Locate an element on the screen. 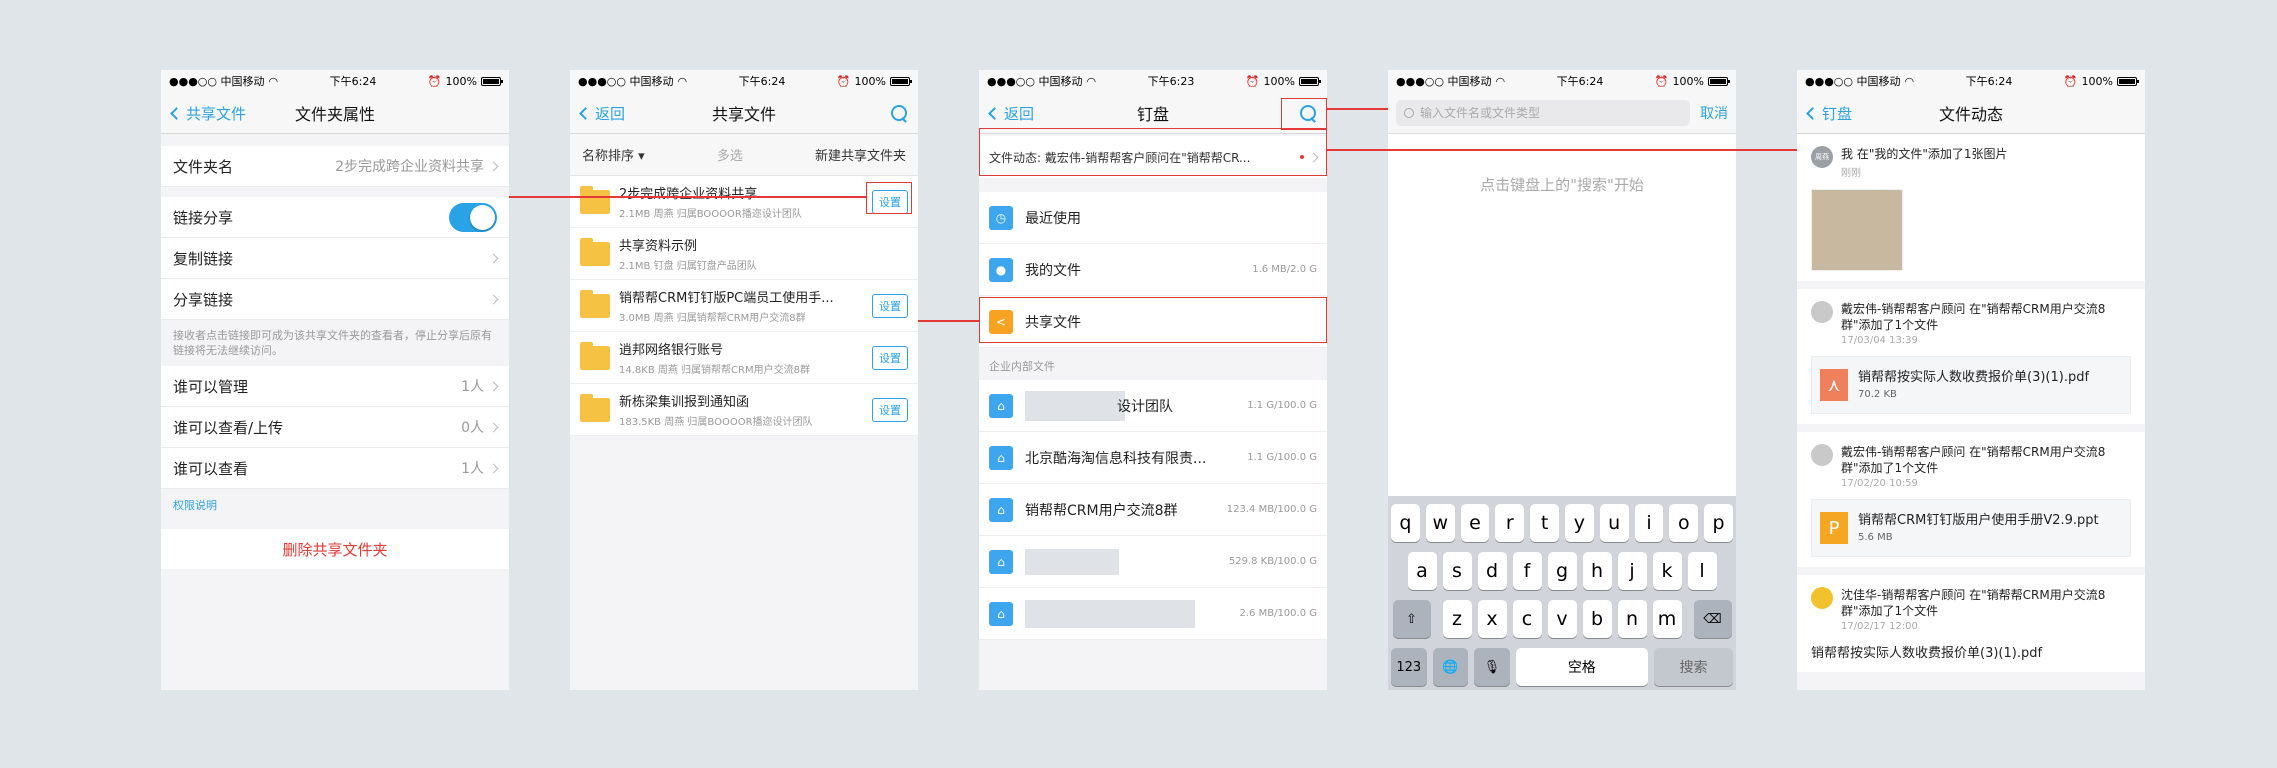  globe-key: 🌐 is located at coordinates (1450, 667).